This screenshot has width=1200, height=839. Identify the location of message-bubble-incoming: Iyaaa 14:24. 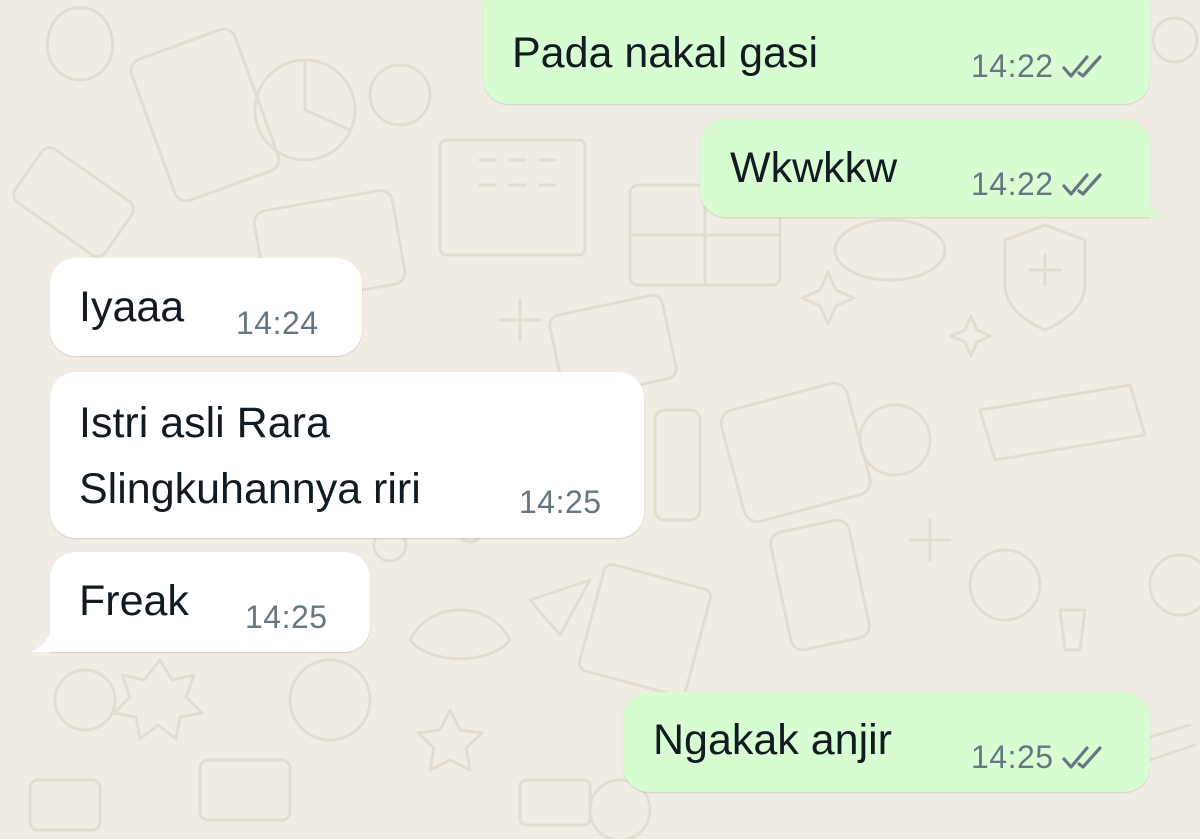
(206, 307).